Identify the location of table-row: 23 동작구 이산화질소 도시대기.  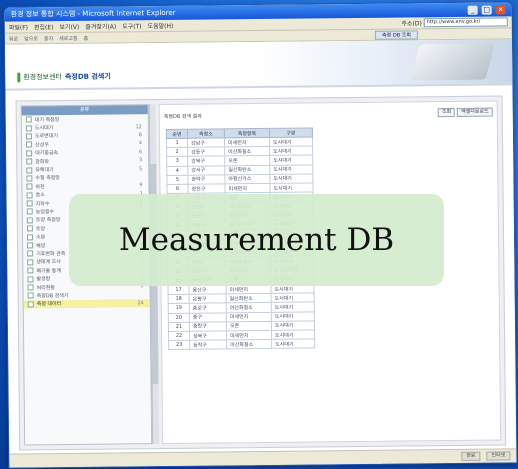
(241, 344).